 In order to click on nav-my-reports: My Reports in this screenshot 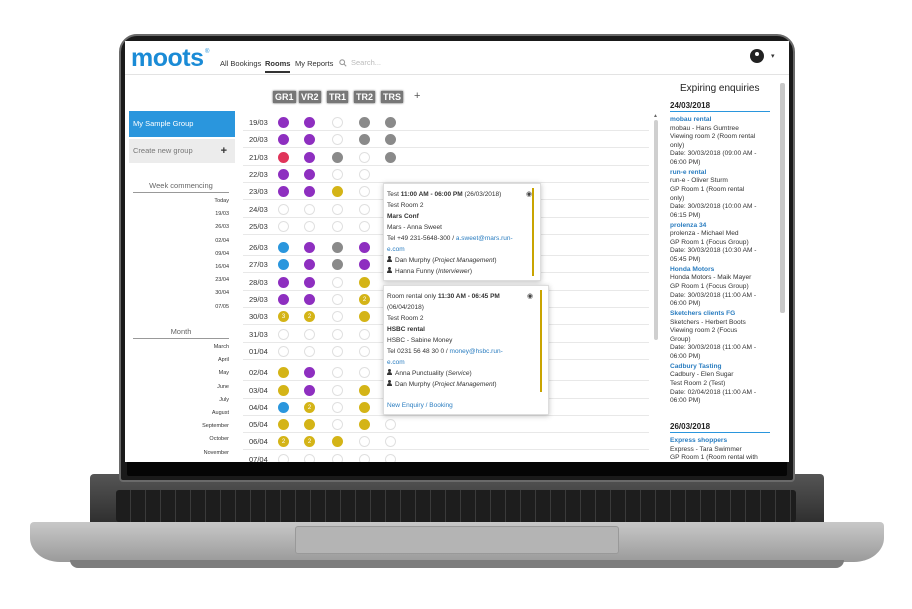, I will do `click(314, 63)`.